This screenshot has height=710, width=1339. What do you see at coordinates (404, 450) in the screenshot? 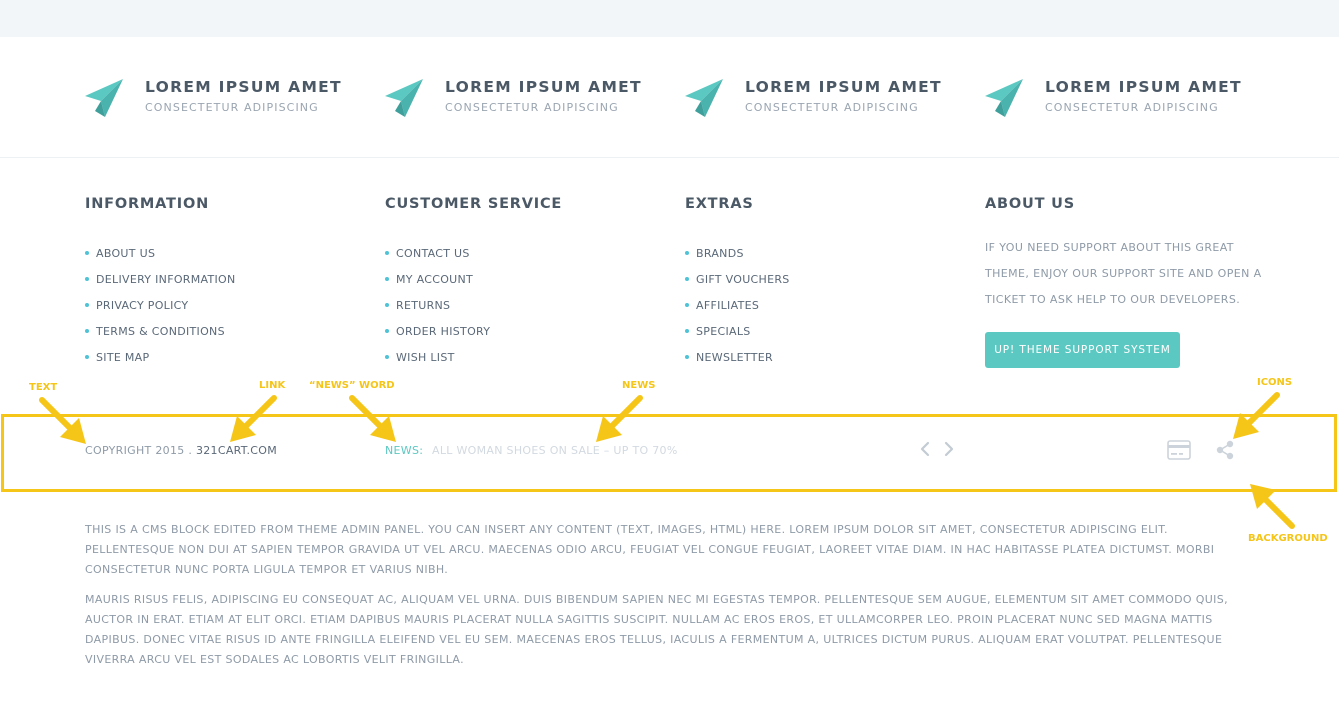
I see `news-label: NEWS:` at bounding box center [404, 450].